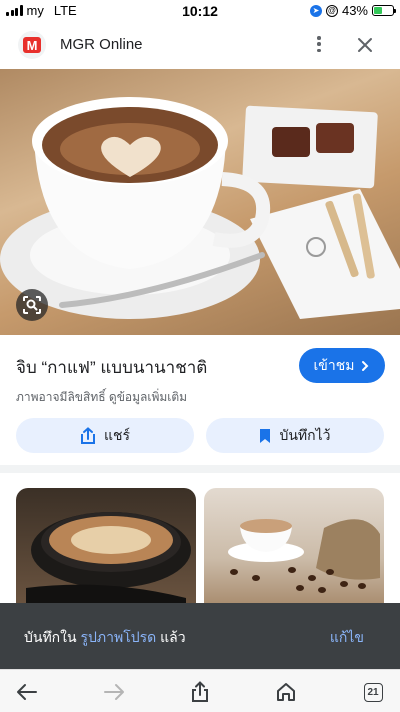 Image resolution: width=400 pixels, height=712 pixels. I want to click on share-page-icon, so click(200, 692).